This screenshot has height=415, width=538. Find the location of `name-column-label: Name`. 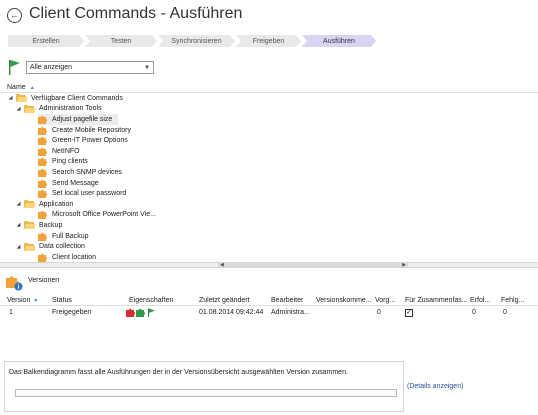

name-column-label: Name is located at coordinates (16, 87).